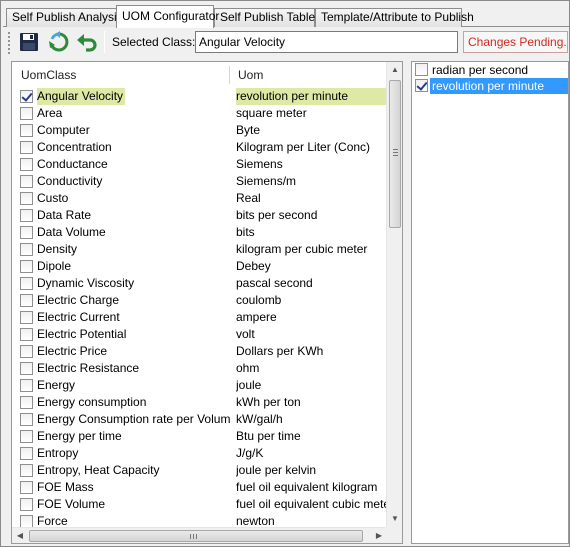  I want to click on uom-cell: fuel oil equivalent kilogram, so click(311, 487).